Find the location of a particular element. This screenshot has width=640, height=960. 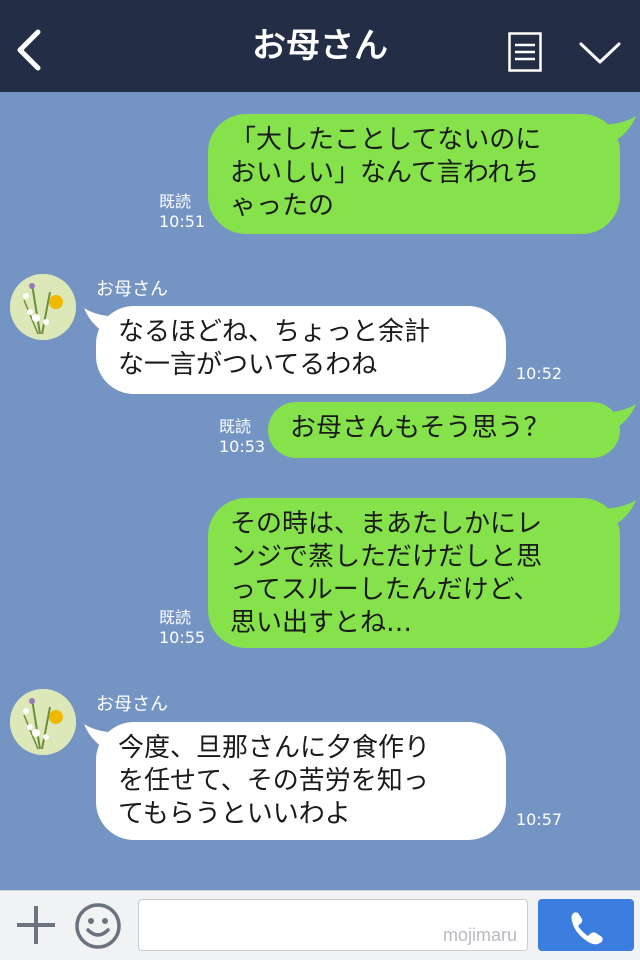

message-time: 10:57 is located at coordinates (539, 819).